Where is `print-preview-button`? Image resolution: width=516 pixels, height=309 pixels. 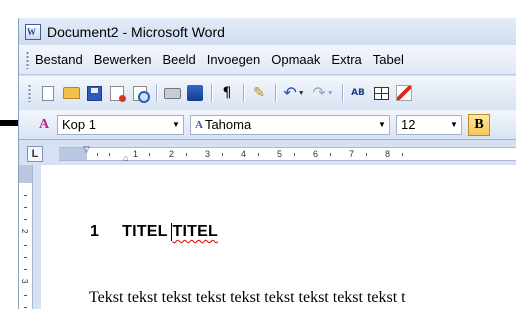 print-preview-button is located at coordinates (140, 93).